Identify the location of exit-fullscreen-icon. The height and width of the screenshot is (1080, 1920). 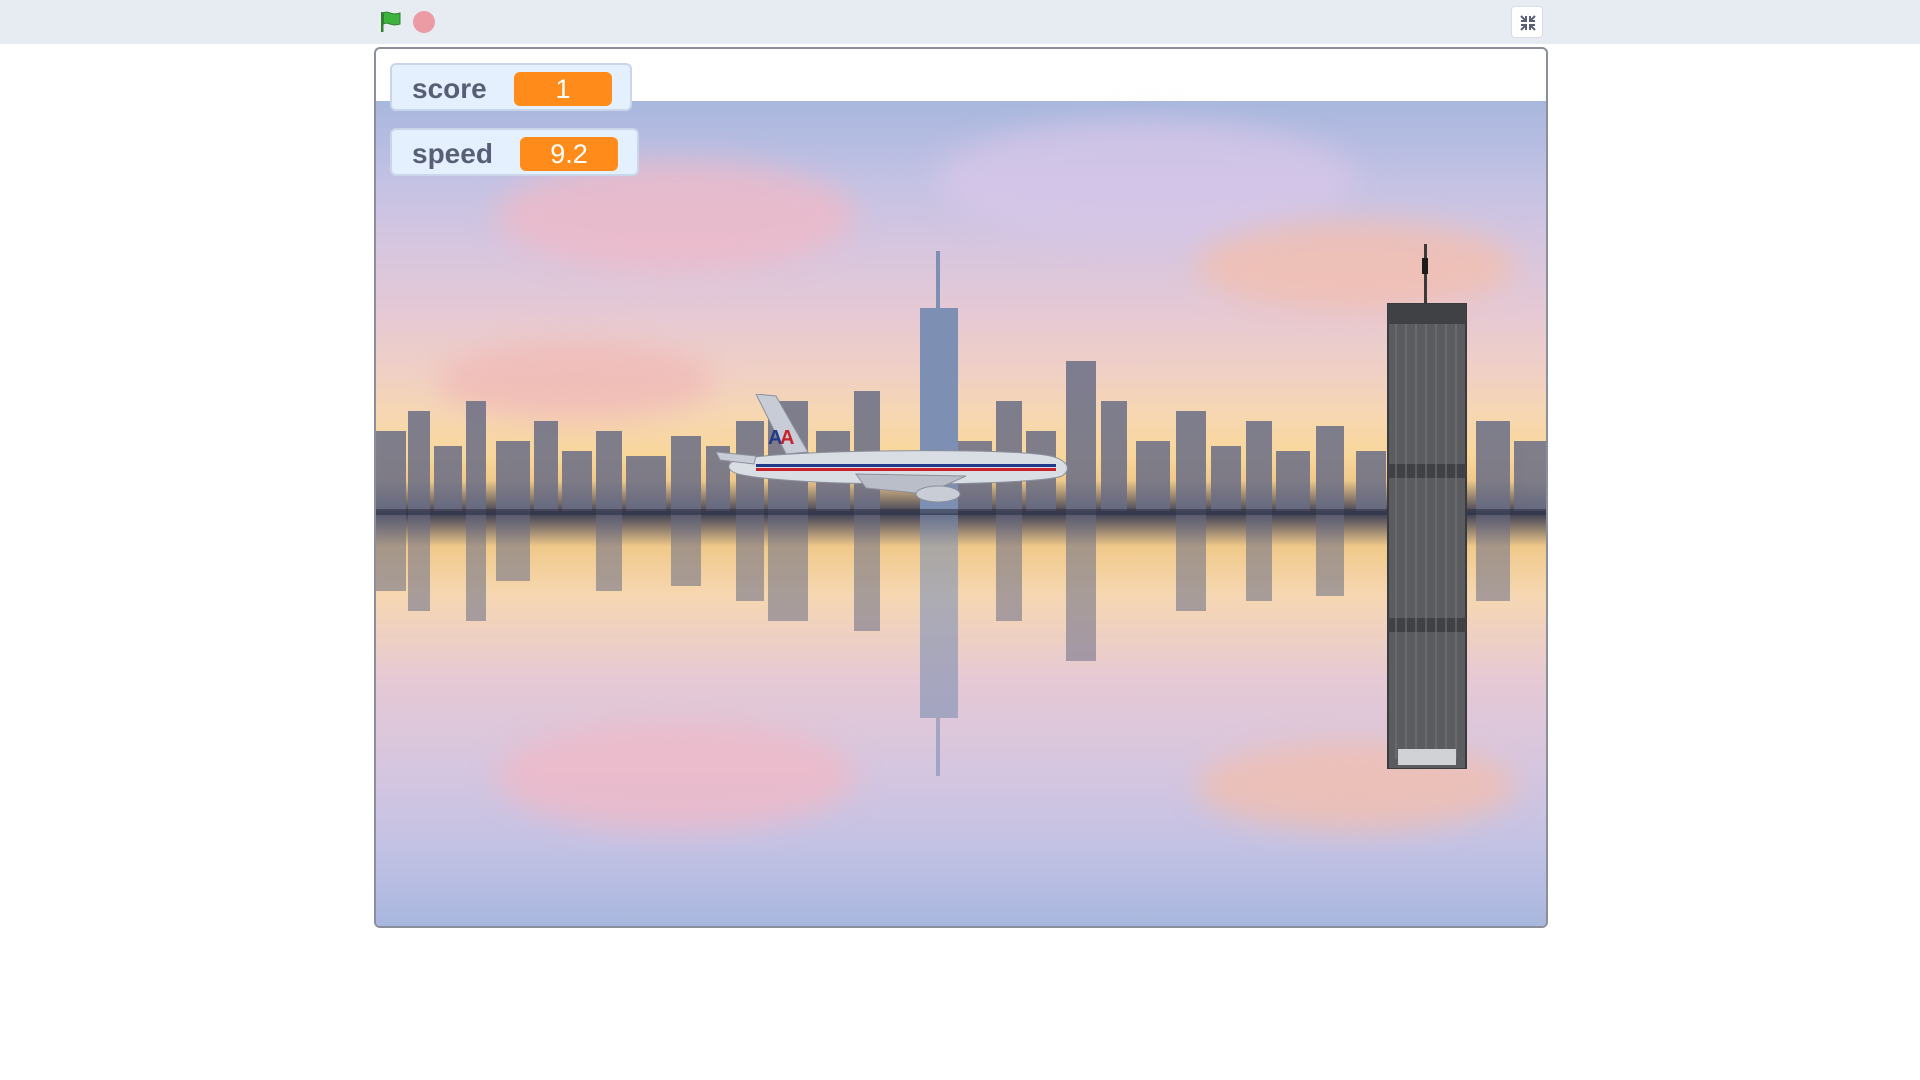
(1528, 23).